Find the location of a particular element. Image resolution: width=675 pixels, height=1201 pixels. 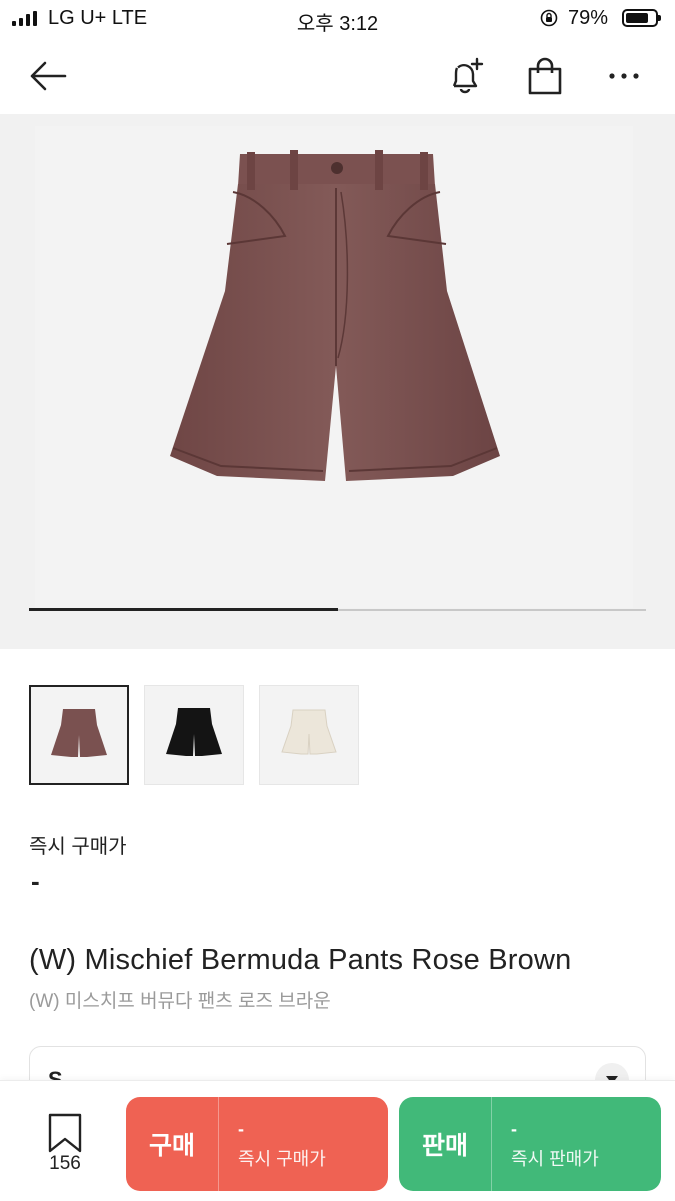

gallery-progress-fill is located at coordinates (183, 609).